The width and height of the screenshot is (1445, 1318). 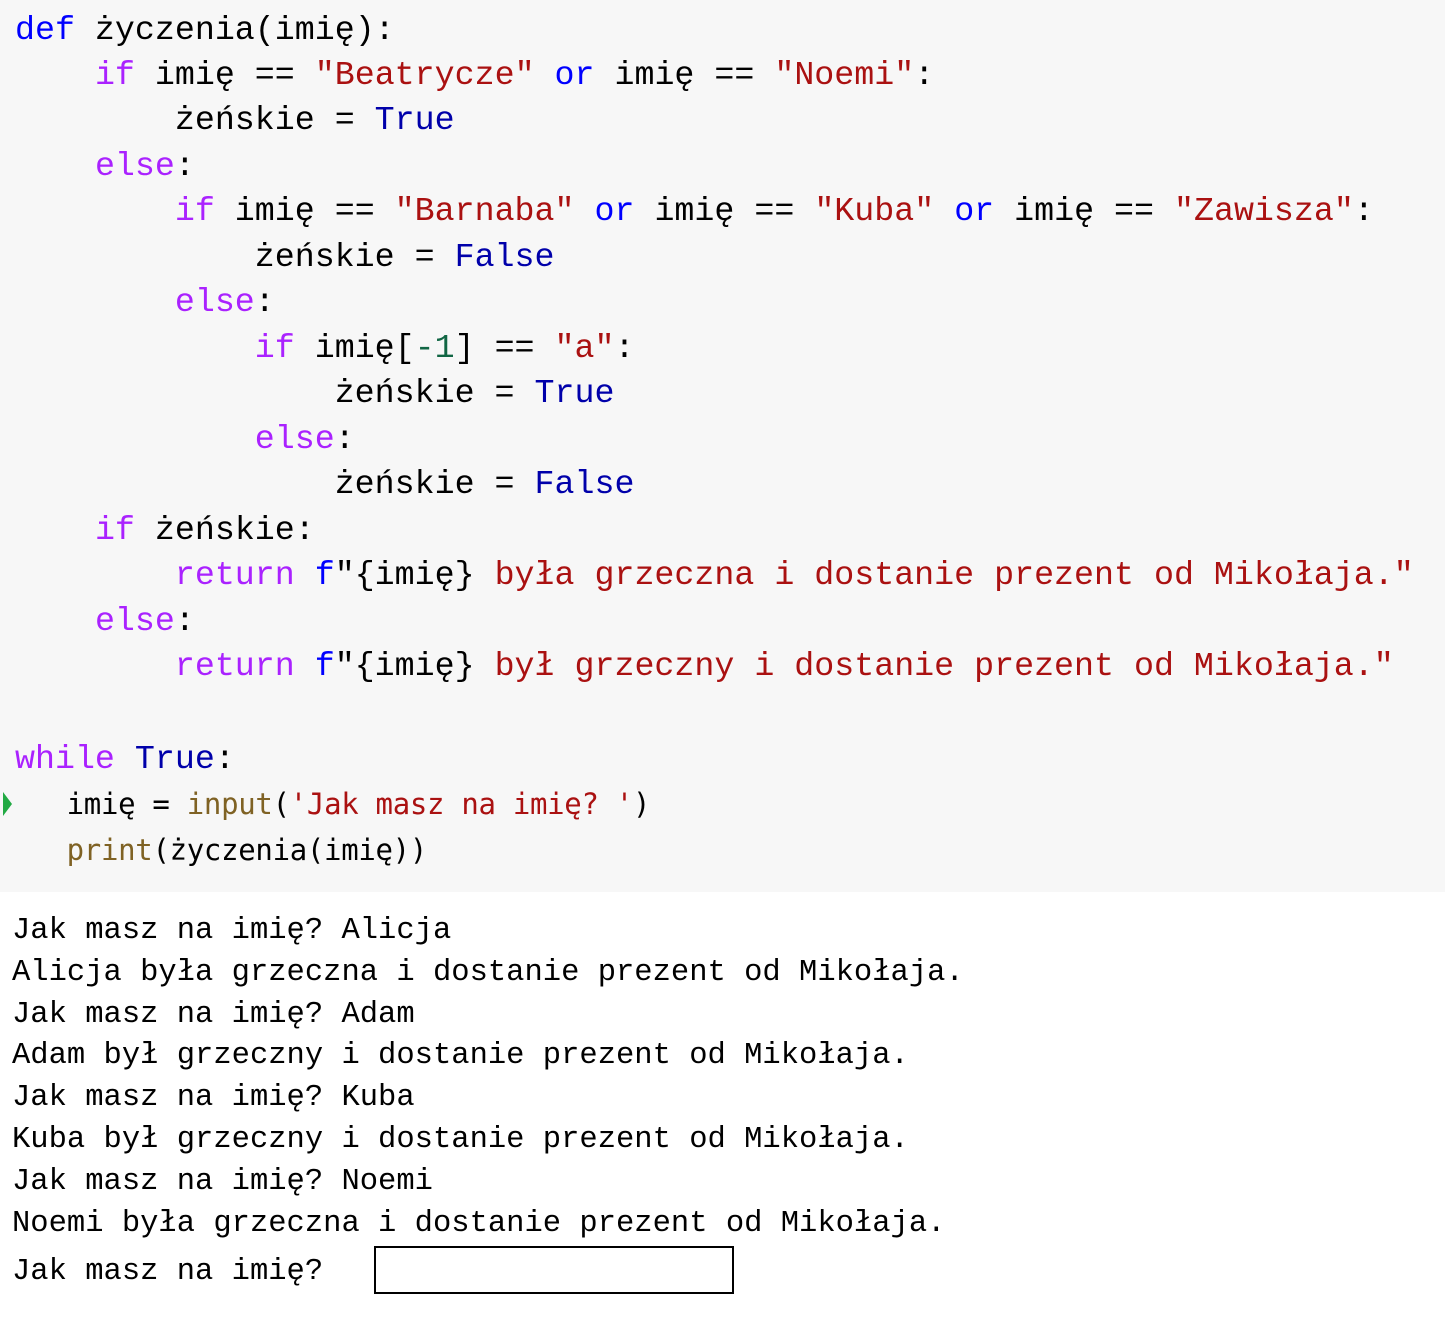 What do you see at coordinates (168, 1272) in the screenshot?
I see `input-prompt-label: Jak masz na imię?` at bounding box center [168, 1272].